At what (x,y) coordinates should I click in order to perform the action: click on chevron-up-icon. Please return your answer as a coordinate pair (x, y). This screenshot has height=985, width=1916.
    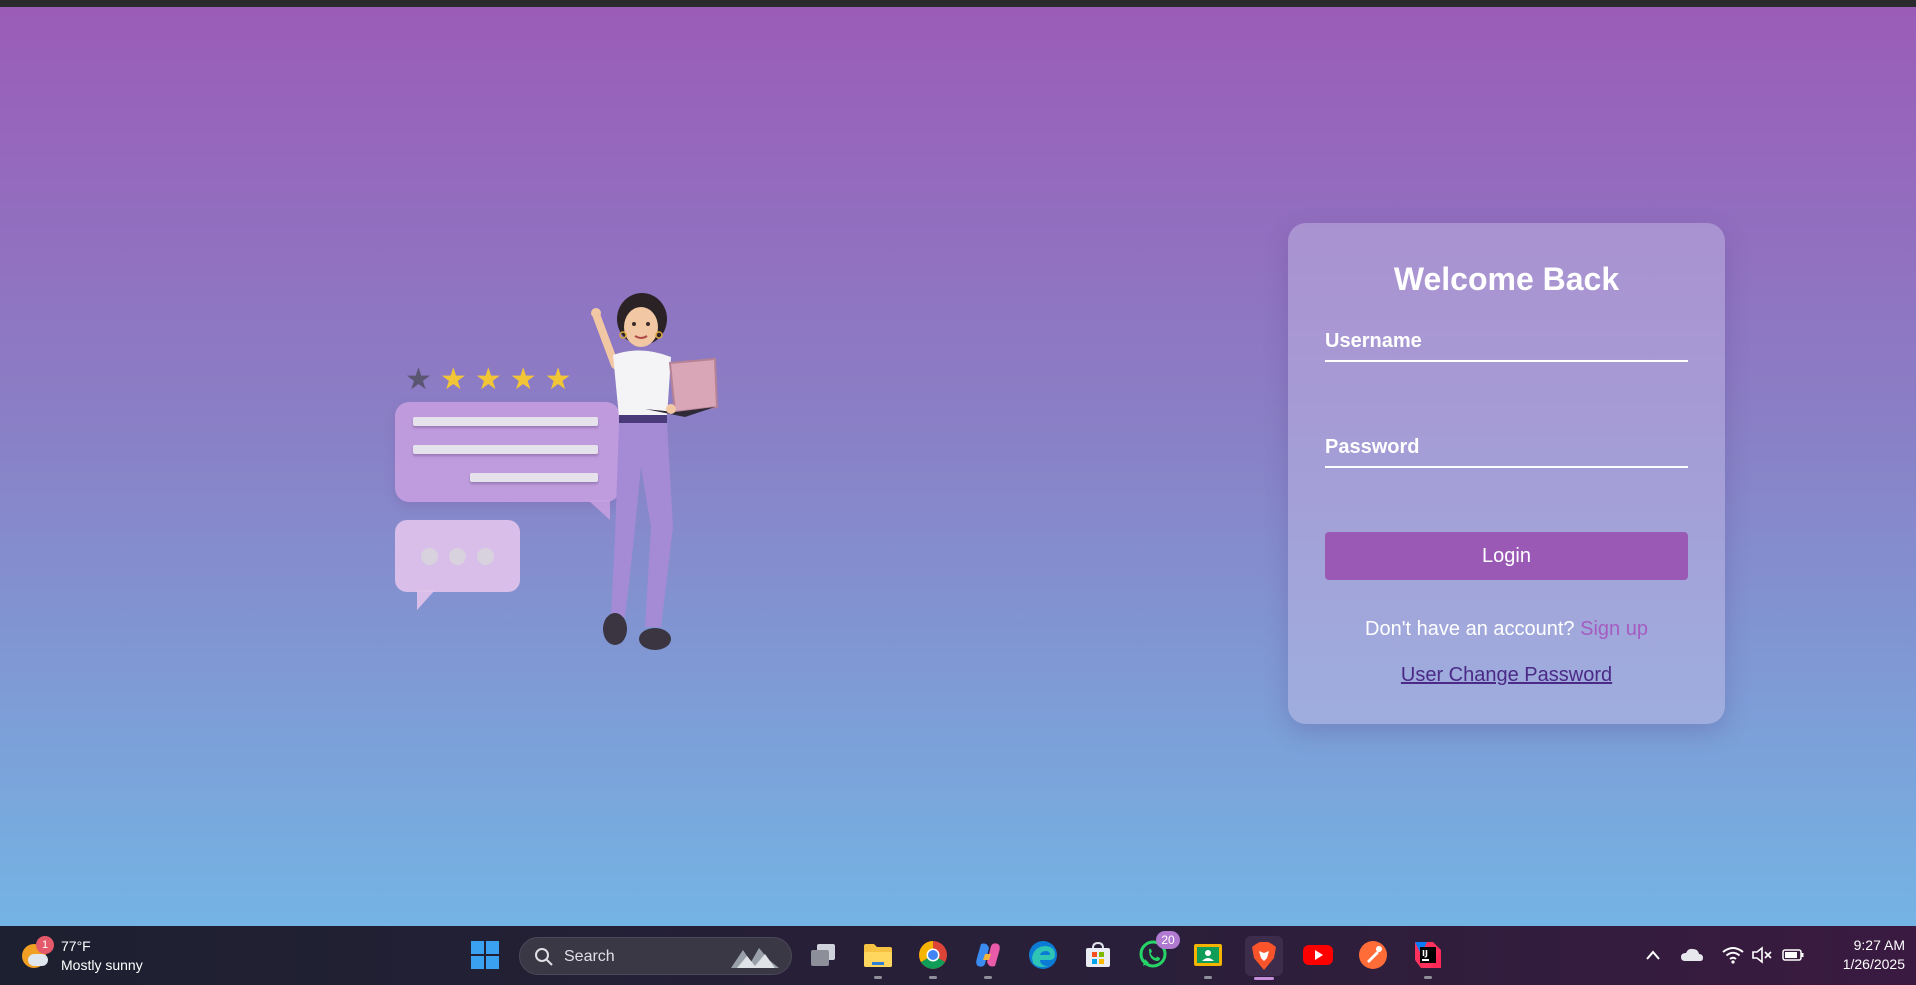
    Looking at the image, I should click on (1653, 955).